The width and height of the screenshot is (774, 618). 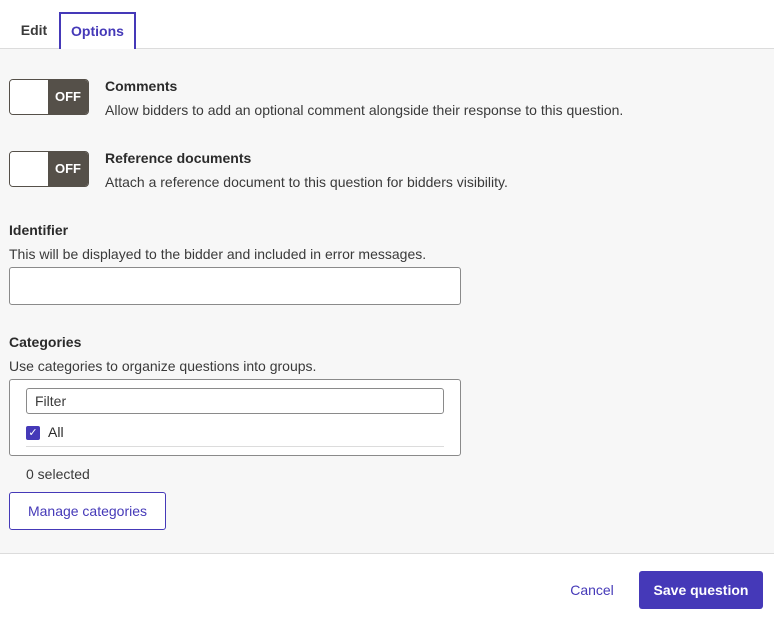 What do you see at coordinates (87, 511) in the screenshot?
I see `manage-categories-button: Manage categories` at bounding box center [87, 511].